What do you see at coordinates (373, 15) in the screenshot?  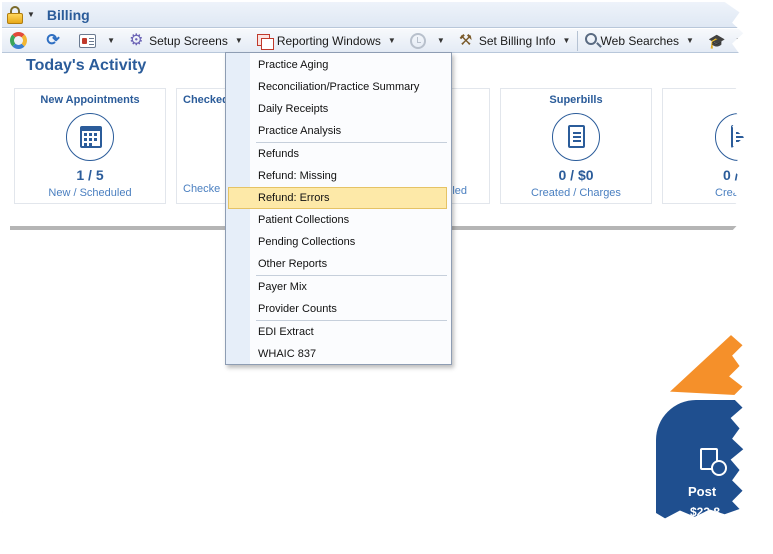 I see `title-bar: ▼ Billing` at bounding box center [373, 15].